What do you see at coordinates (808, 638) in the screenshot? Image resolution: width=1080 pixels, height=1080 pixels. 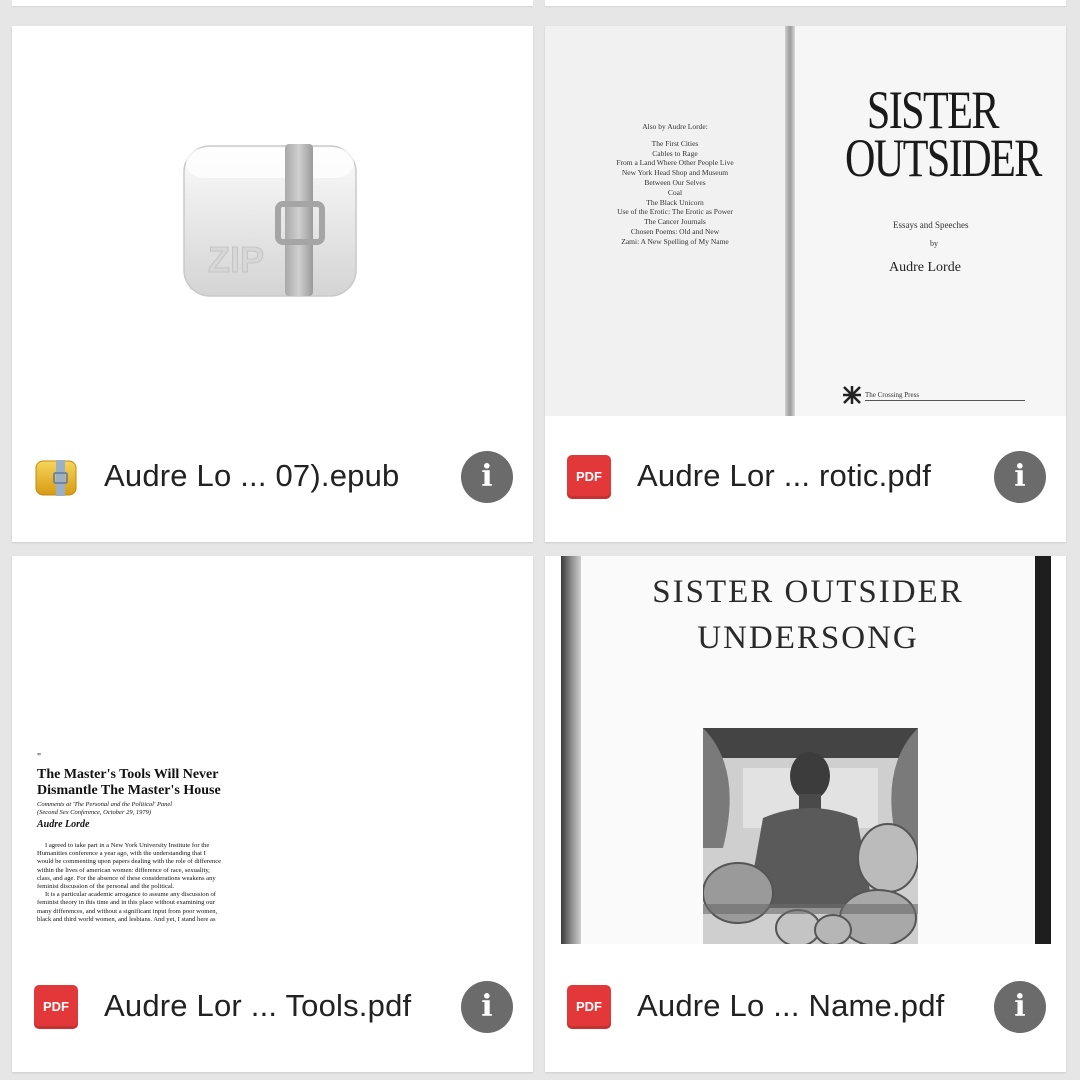 I see `cover-subtitle: UNDERSONG` at bounding box center [808, 638].